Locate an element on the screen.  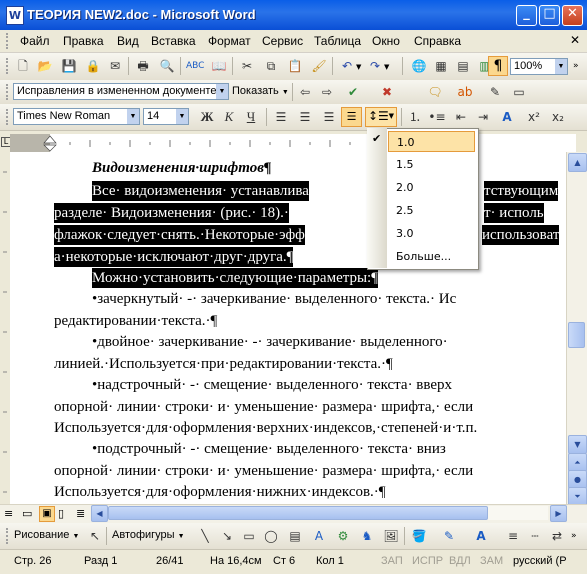
status-extend: ВДЛ is located at coordinates (460, 561).